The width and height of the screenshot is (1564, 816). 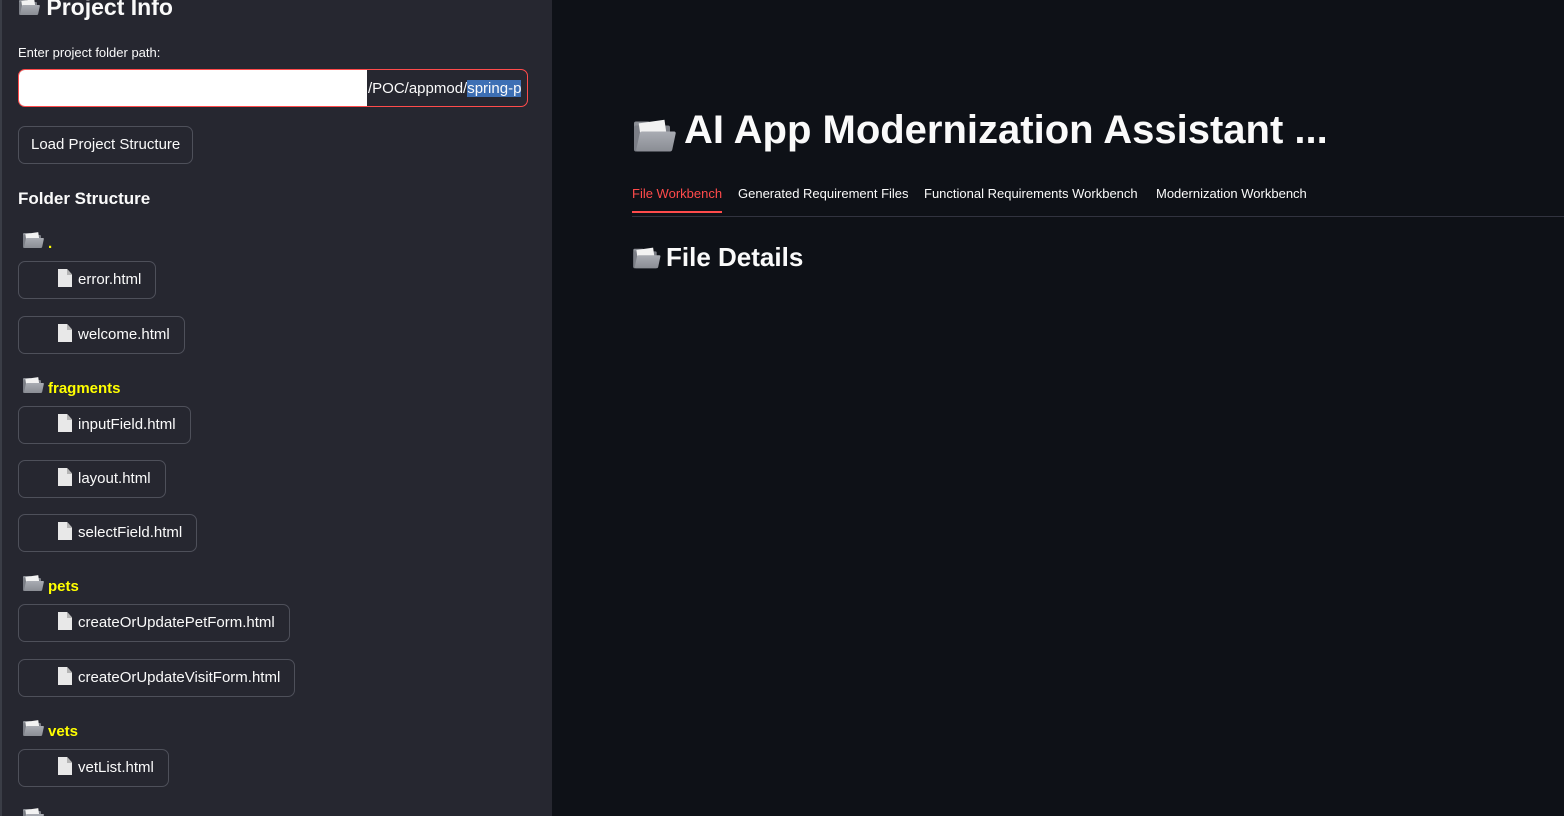 I want to click on file-button-error-html: error.html, so click(x=87, y=280).